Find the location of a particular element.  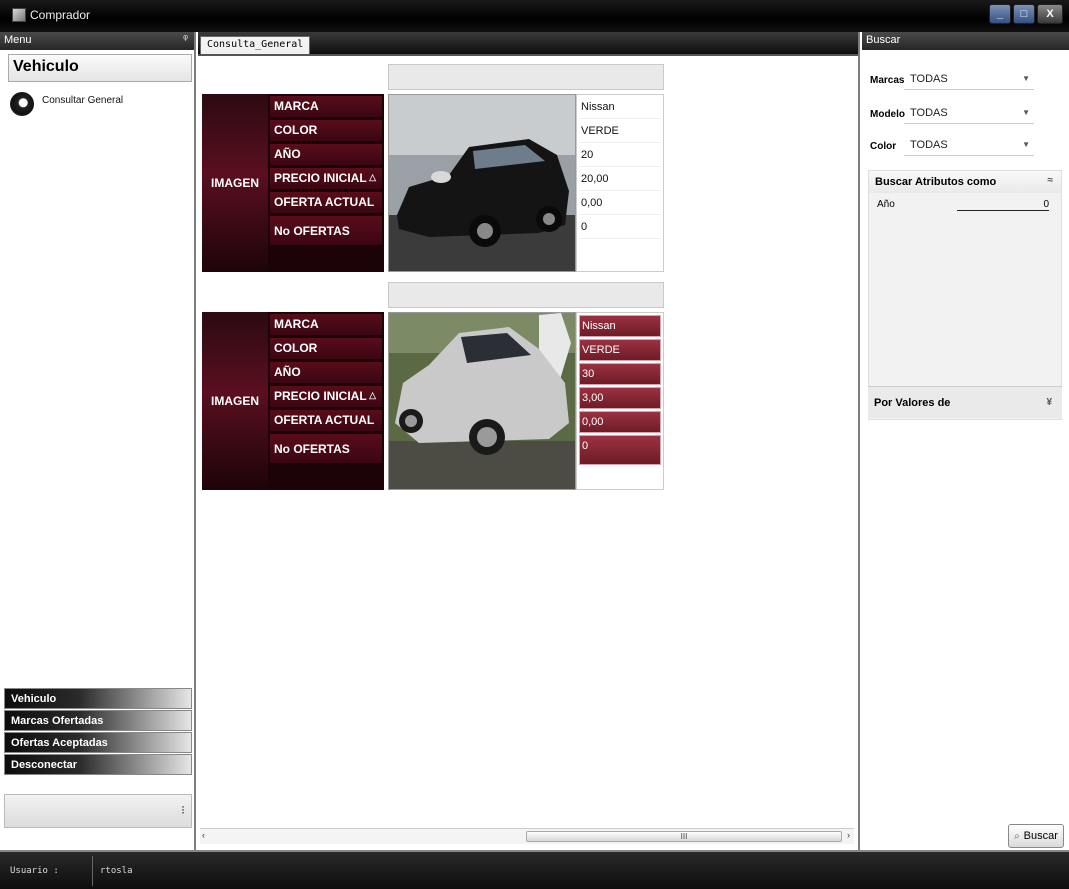

collapse-icon: ≈ is located at coordinates (1051, 180).